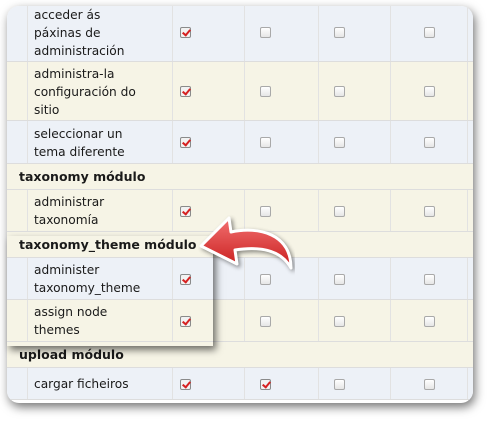 The width and height of the screenshot is (488, 427). Describe the element at coordinates (66, 220) in the screenshot. I see `permission-label-line: taxonomía` at that location.